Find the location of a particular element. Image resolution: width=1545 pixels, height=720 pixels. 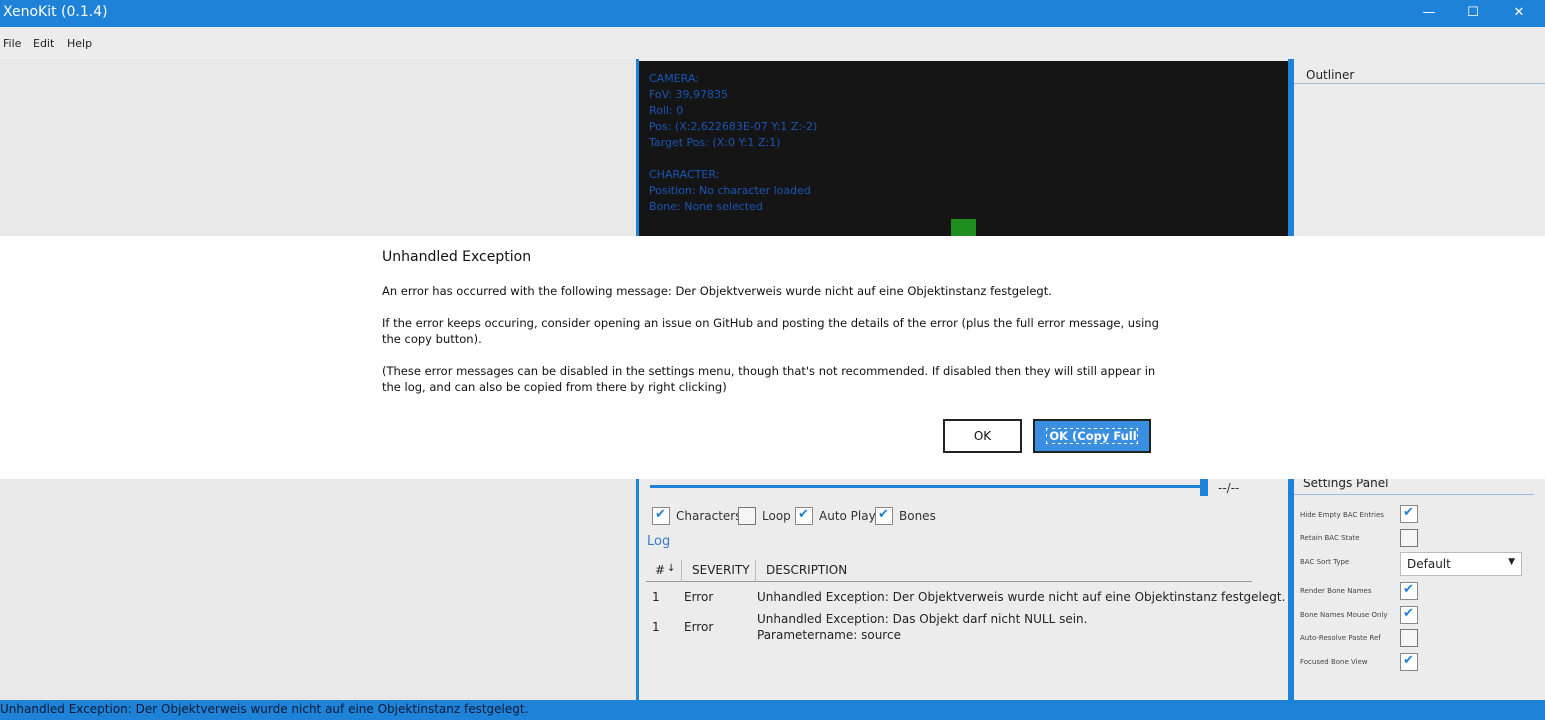

log-description-detail: Parametername: source is located at coordinates (829, 635).